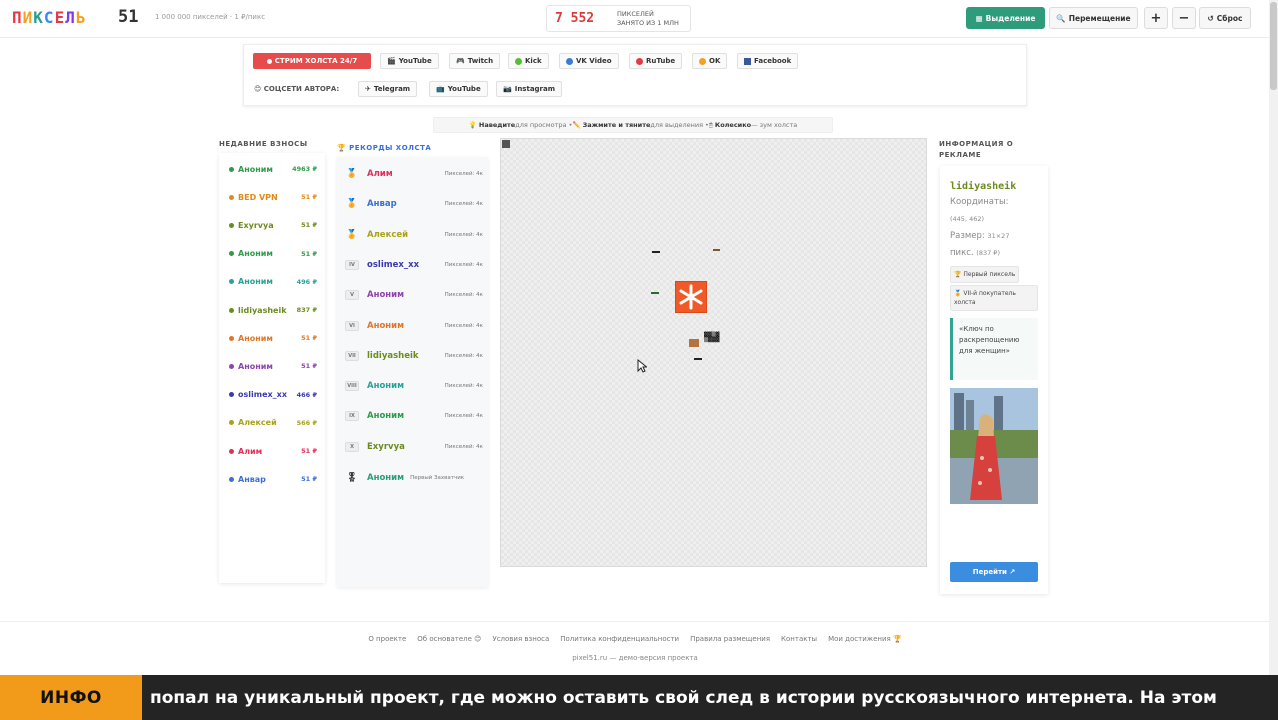 This screenshot has width=1278, height=720. I want to click on record-item: X Exyrvya Пикселей: 4к, so click(414, 447).